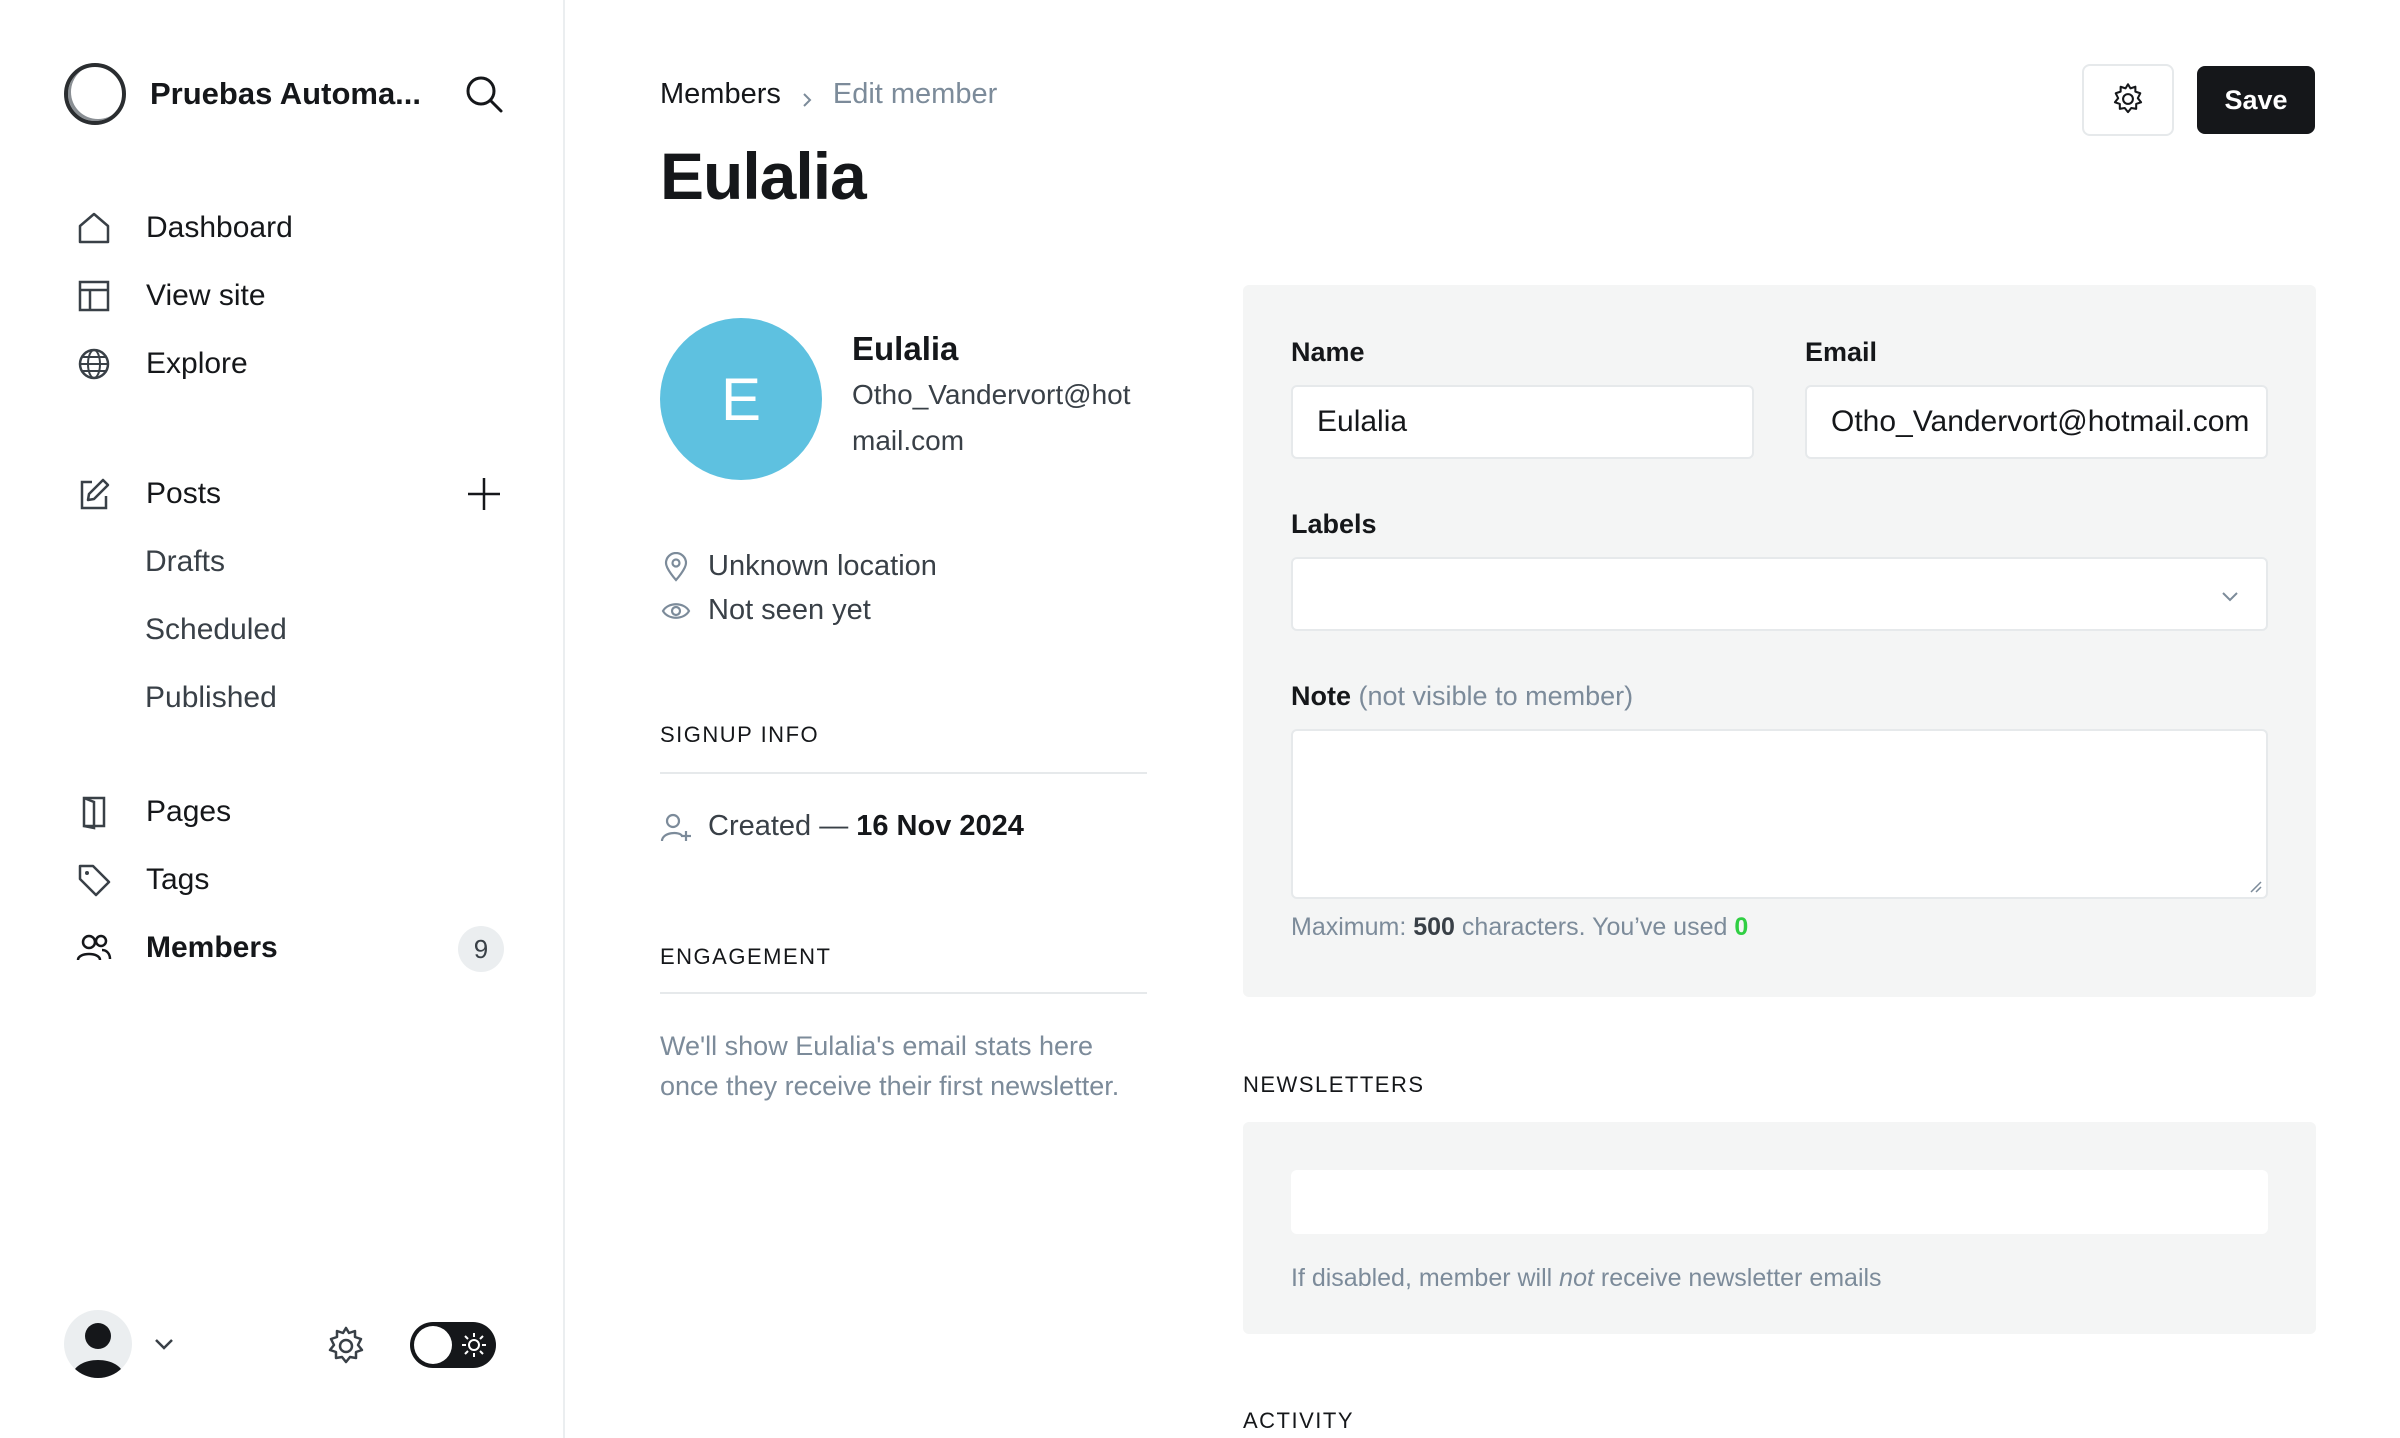 Image resolution: width=2400 pixels, height=1438 pixels. I want to click on user-add-icon, so click(676, 827).